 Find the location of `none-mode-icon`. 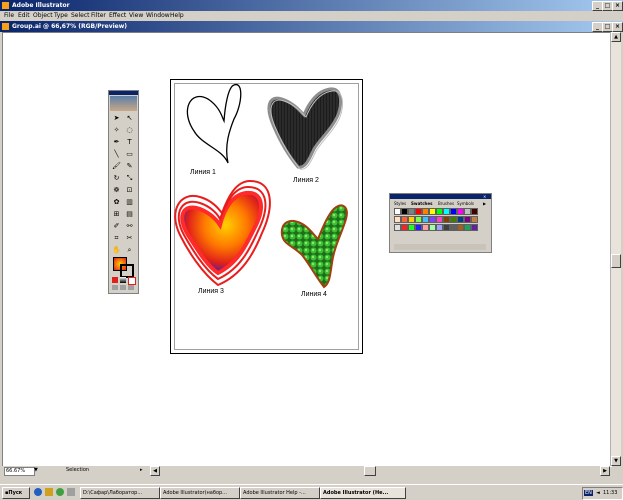

none-mode-icon is located at coordinates (132, 281).